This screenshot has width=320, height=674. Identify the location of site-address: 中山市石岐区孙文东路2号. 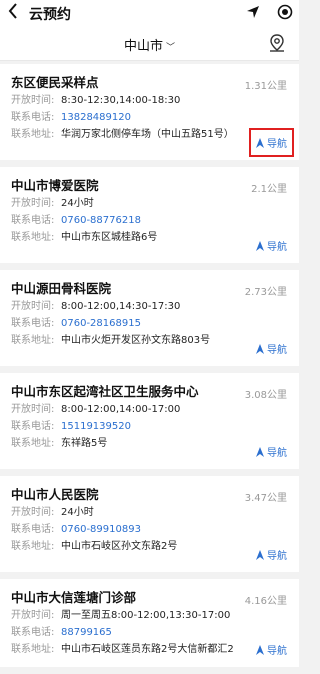
(119, 546).